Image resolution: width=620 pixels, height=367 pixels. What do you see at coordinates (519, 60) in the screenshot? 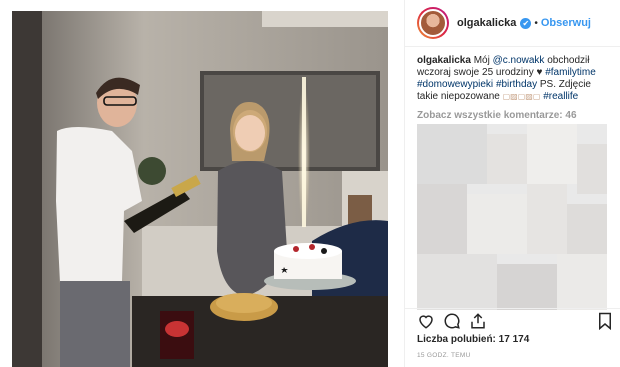
I see `mention-link: @c.nowakk` at bounding box center [519, 60].